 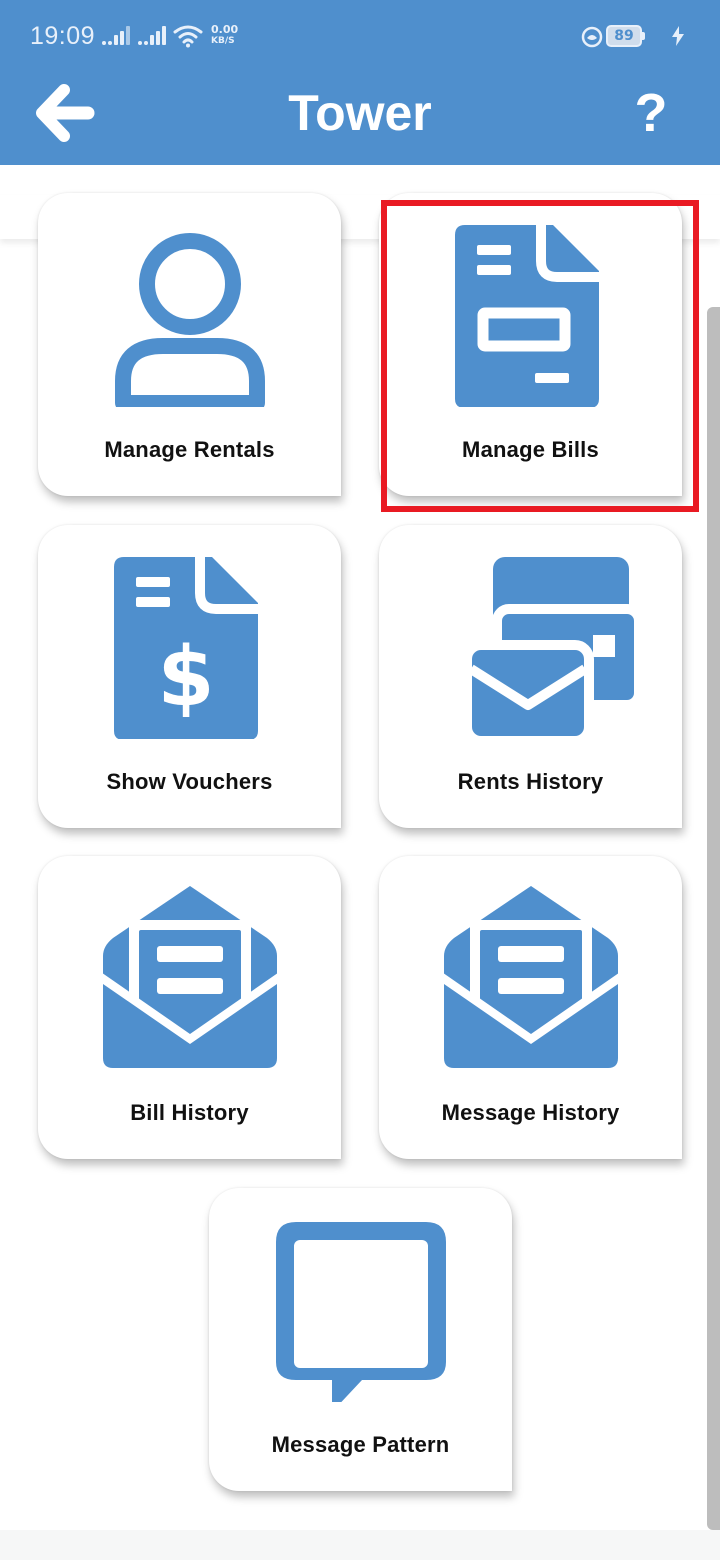 I want to click on menu-card-label: Show Vouchers, so click(x=189, y=781).